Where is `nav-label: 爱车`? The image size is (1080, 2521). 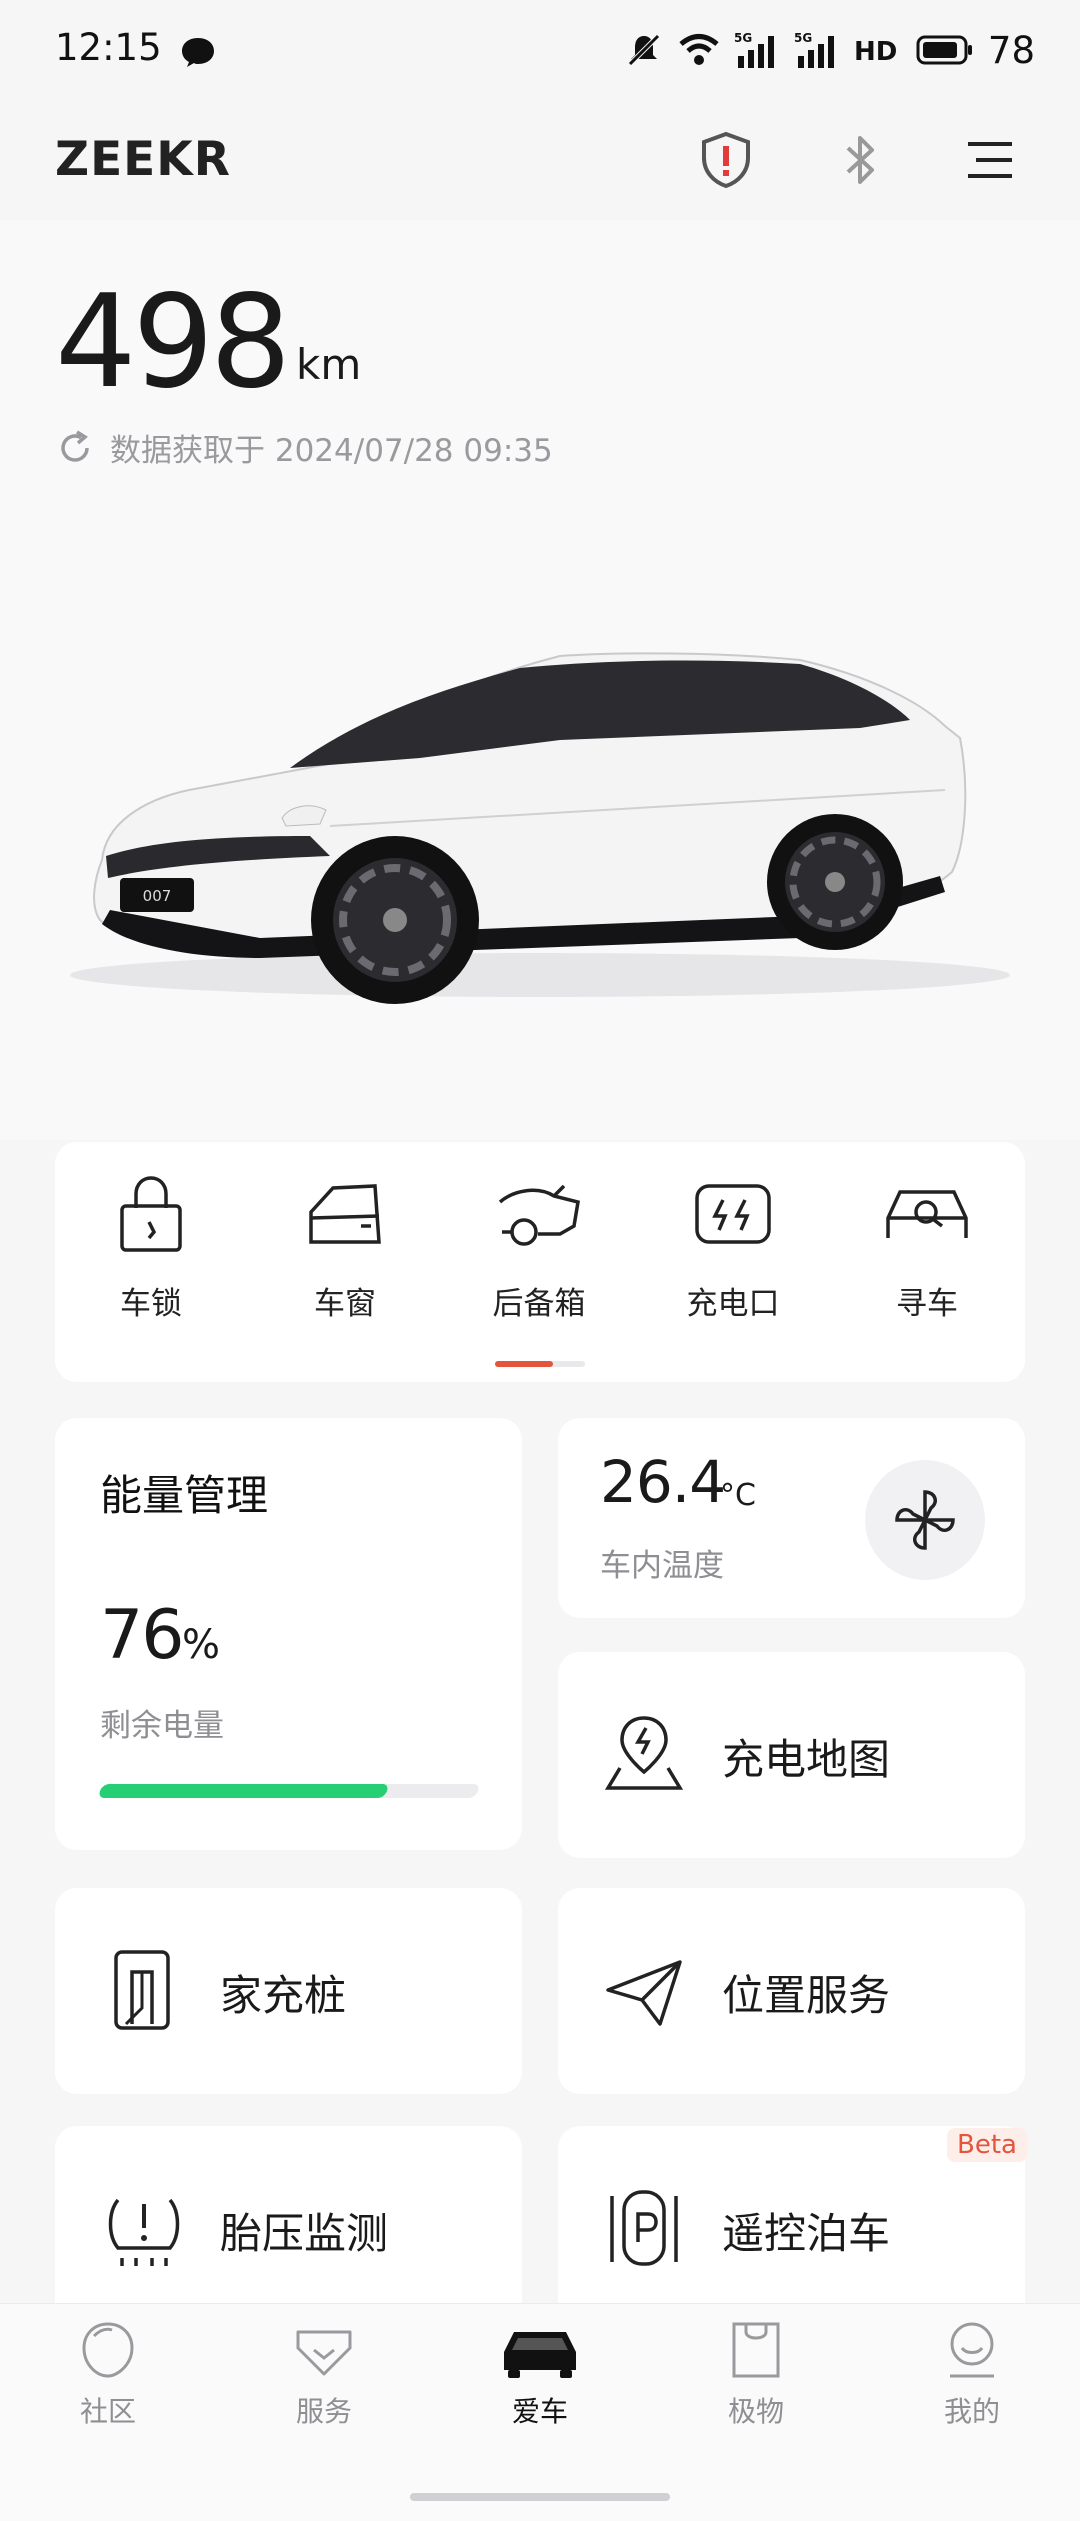
nav-label: 爱车 is located at coordinates (539, 2411).